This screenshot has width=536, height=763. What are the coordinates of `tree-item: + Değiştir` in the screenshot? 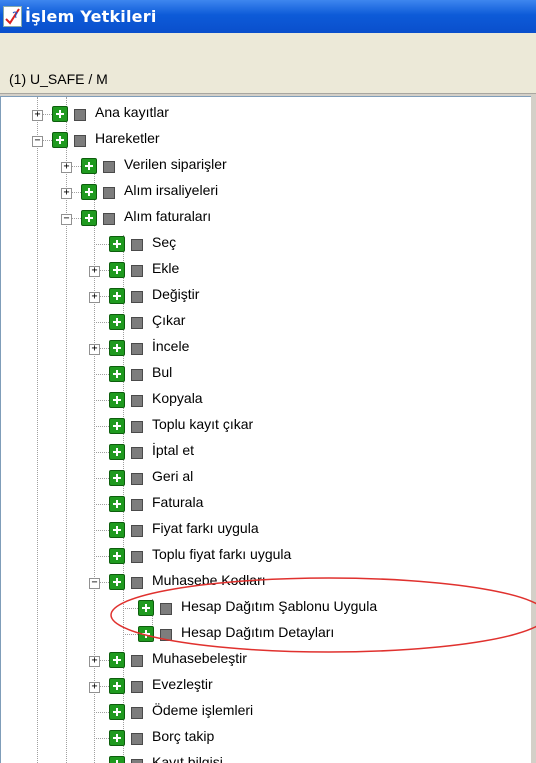 It's located at (266, 299).